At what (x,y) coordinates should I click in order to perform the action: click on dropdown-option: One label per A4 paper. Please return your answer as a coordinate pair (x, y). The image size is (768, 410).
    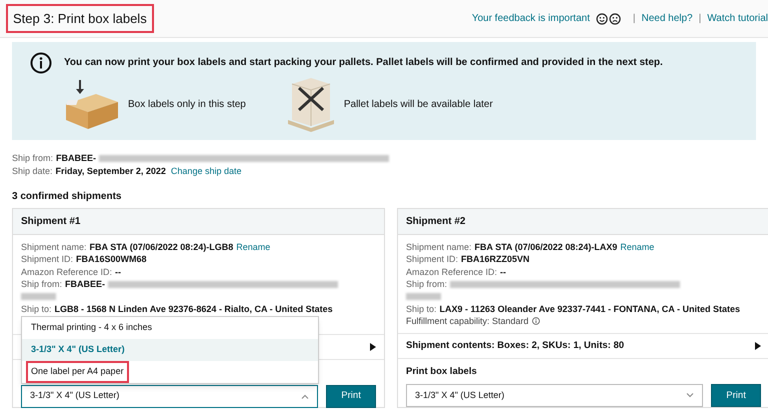
    Looking at the image, I should click on (77, 372).